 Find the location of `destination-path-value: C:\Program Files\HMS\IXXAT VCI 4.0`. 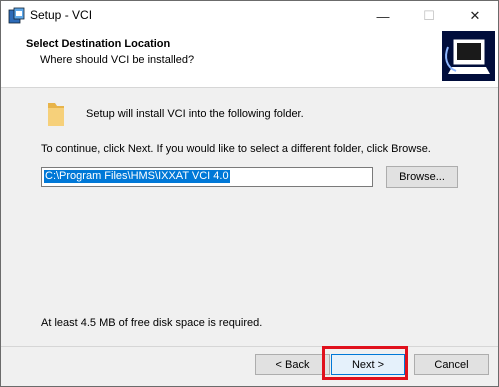

destination-path-value: C:\Program Files\HMS\IXXAT VCI 4.0 is located at coordinates (137, 176).